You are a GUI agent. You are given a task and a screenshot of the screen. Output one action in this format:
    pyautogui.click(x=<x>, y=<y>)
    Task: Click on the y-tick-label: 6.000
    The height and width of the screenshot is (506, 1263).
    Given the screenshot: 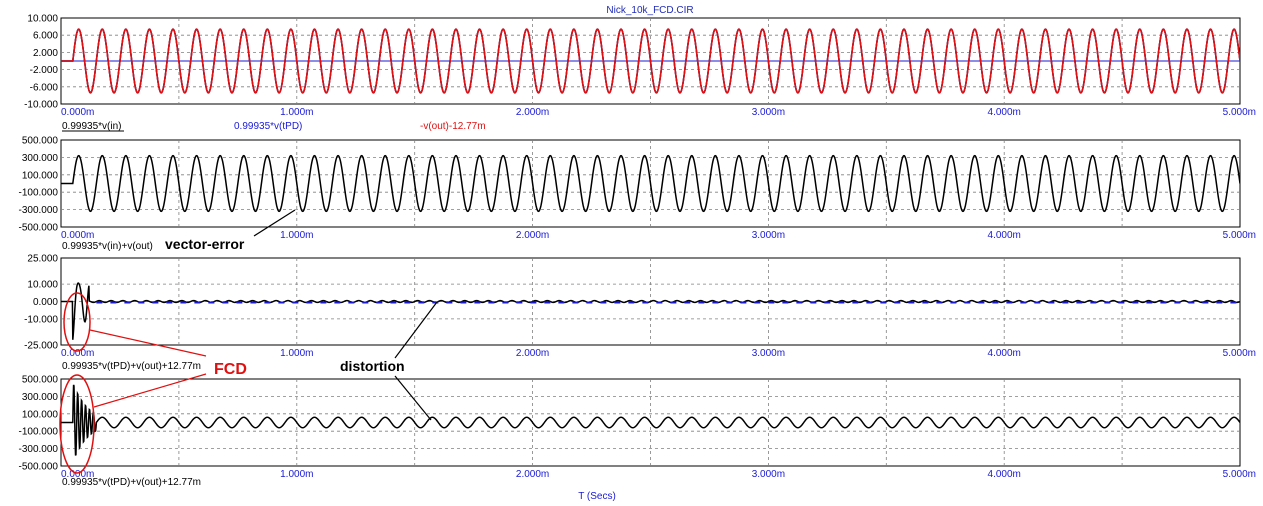 What is the action you would take?
    pyautogui.click(x=45, y=36)
    